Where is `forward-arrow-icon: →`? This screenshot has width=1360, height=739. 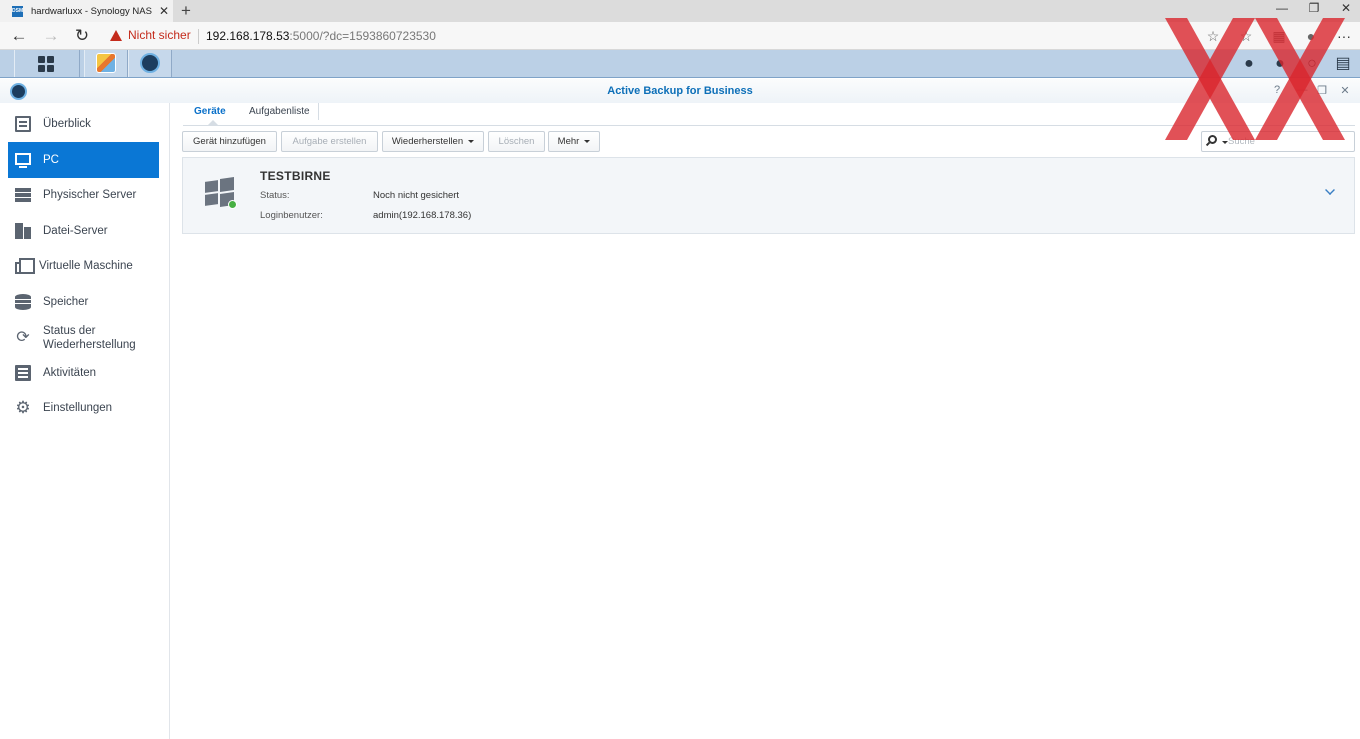 forward-arrow-icon: → is located at coordinates (51, 36).